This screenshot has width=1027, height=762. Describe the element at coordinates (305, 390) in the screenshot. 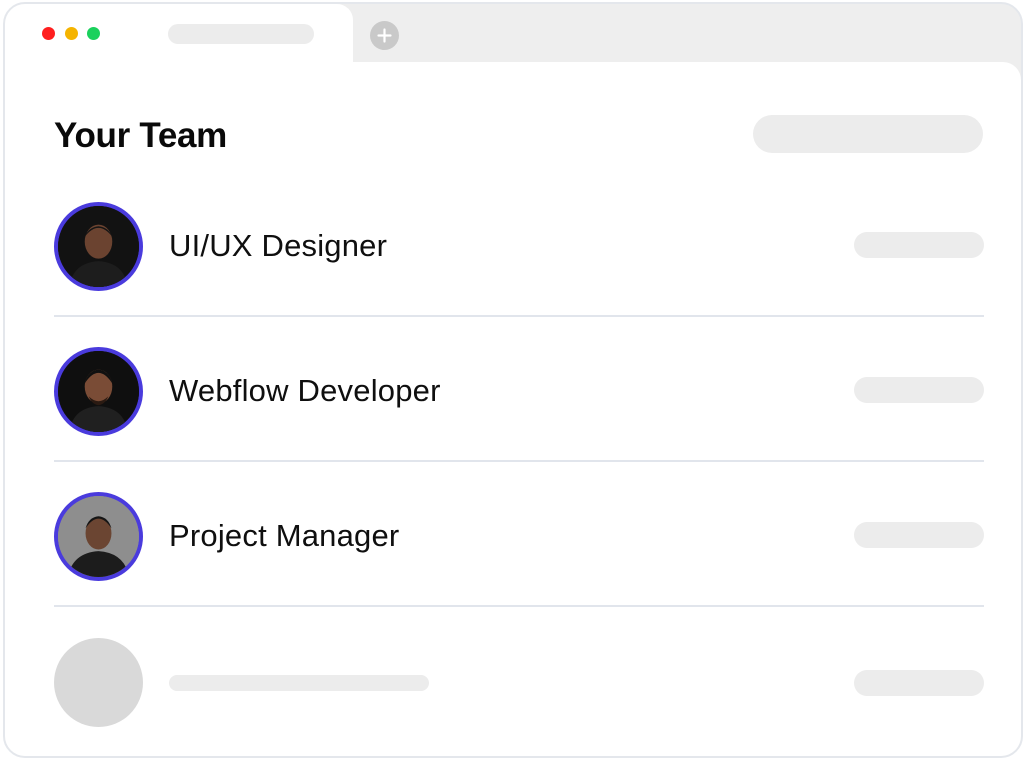

I see `team-member-role: Webflow Developer` at that location.